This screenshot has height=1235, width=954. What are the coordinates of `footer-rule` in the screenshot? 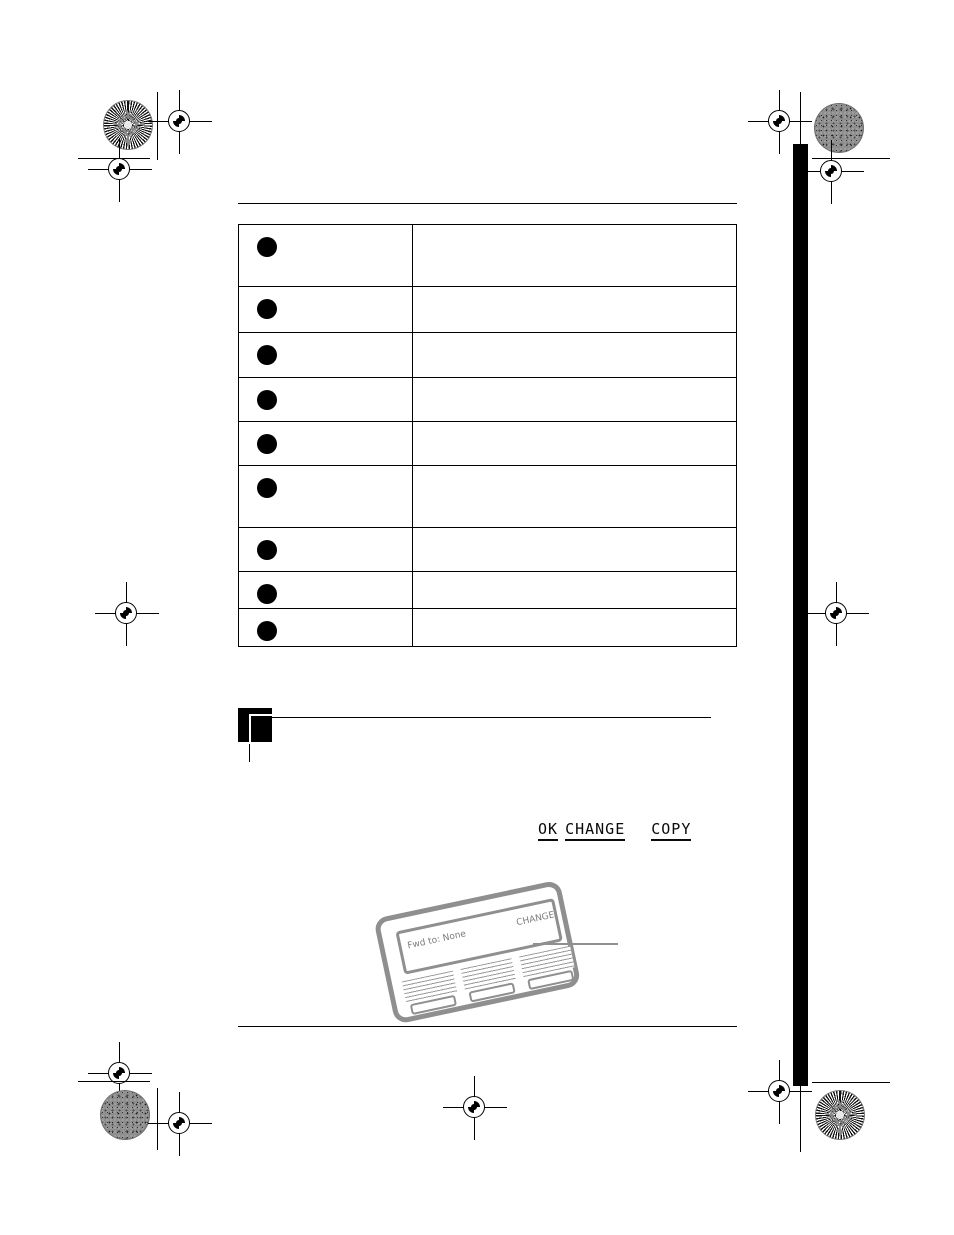 It's located at (487, 1026).